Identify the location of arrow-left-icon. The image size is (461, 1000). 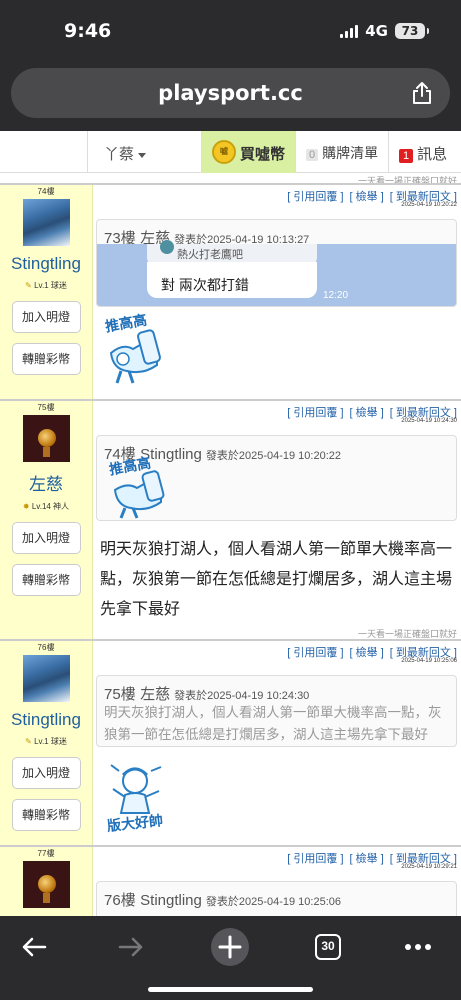
(34, 947).